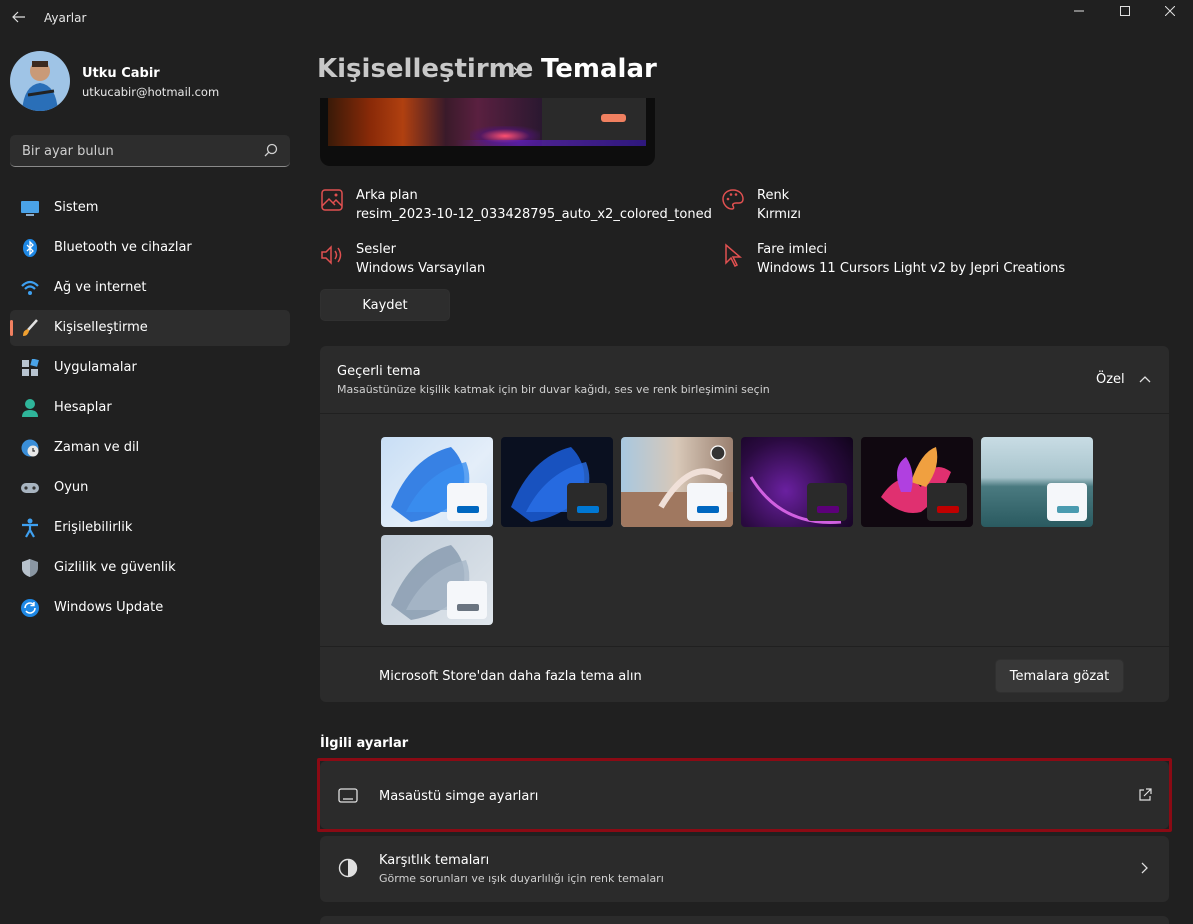 The width and height of the screenshot is (1193, 924). What do you see at coordinates (271, 150) in the screenshot?
I see `search-icon` at bounding box center [271, 150].